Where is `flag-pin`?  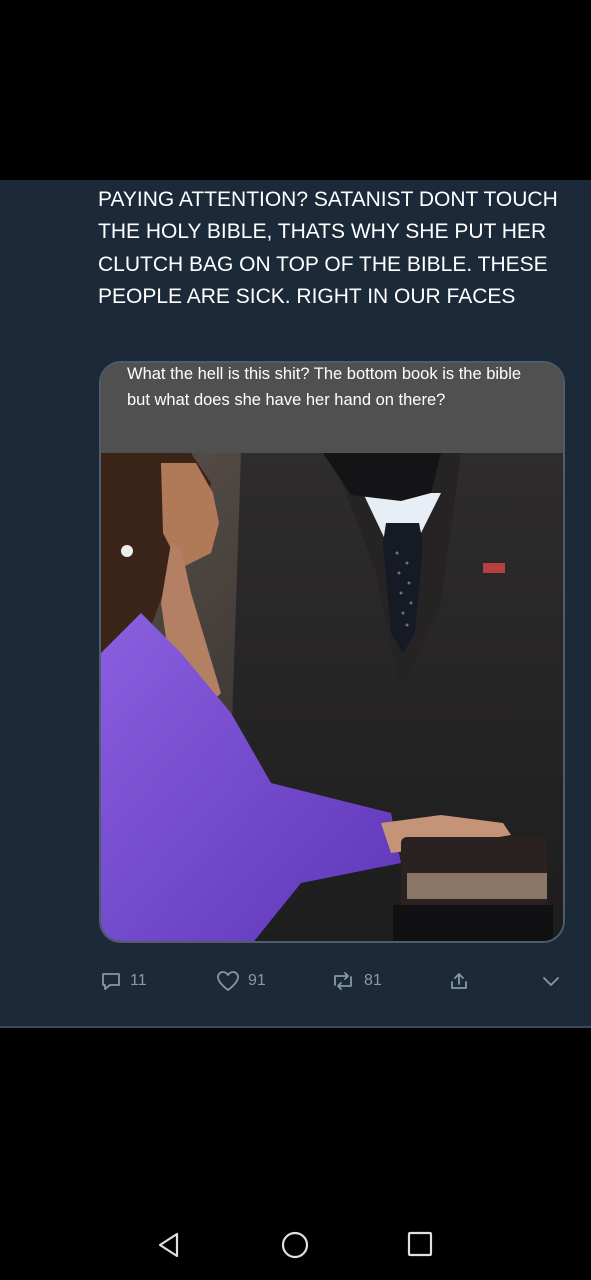 flag-pin is located at coordinates (494, 568).